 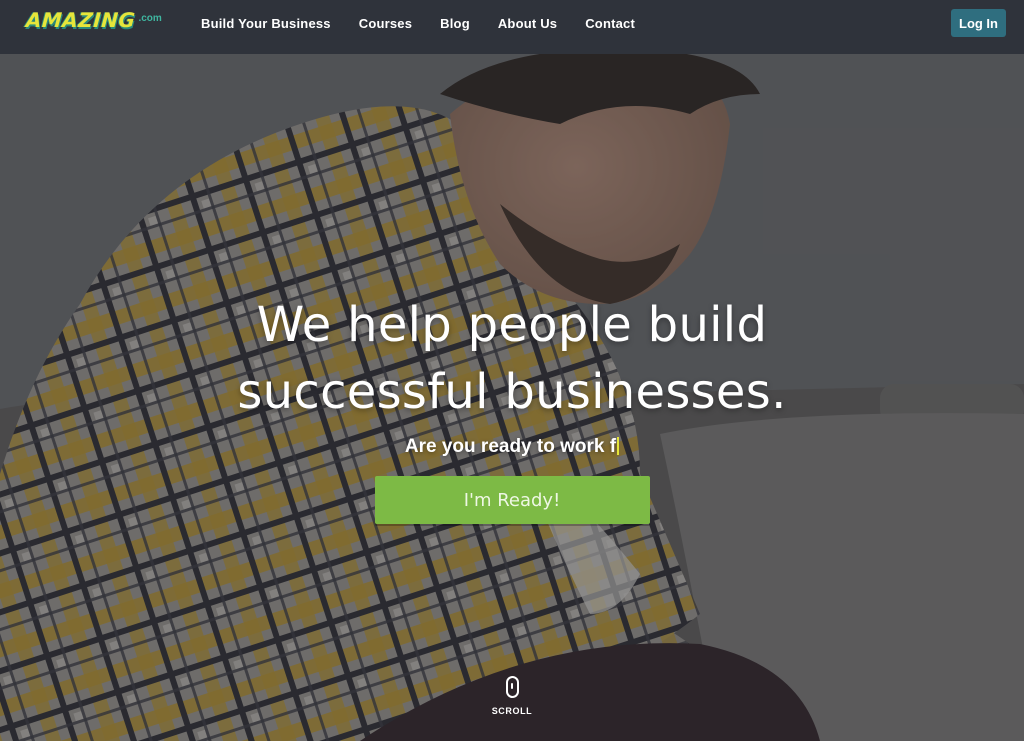 What do you see at coordinates (81, 20) in the screenshot?
I see `logo-wordmark: AMAZING` at bounding box center [81, 20].